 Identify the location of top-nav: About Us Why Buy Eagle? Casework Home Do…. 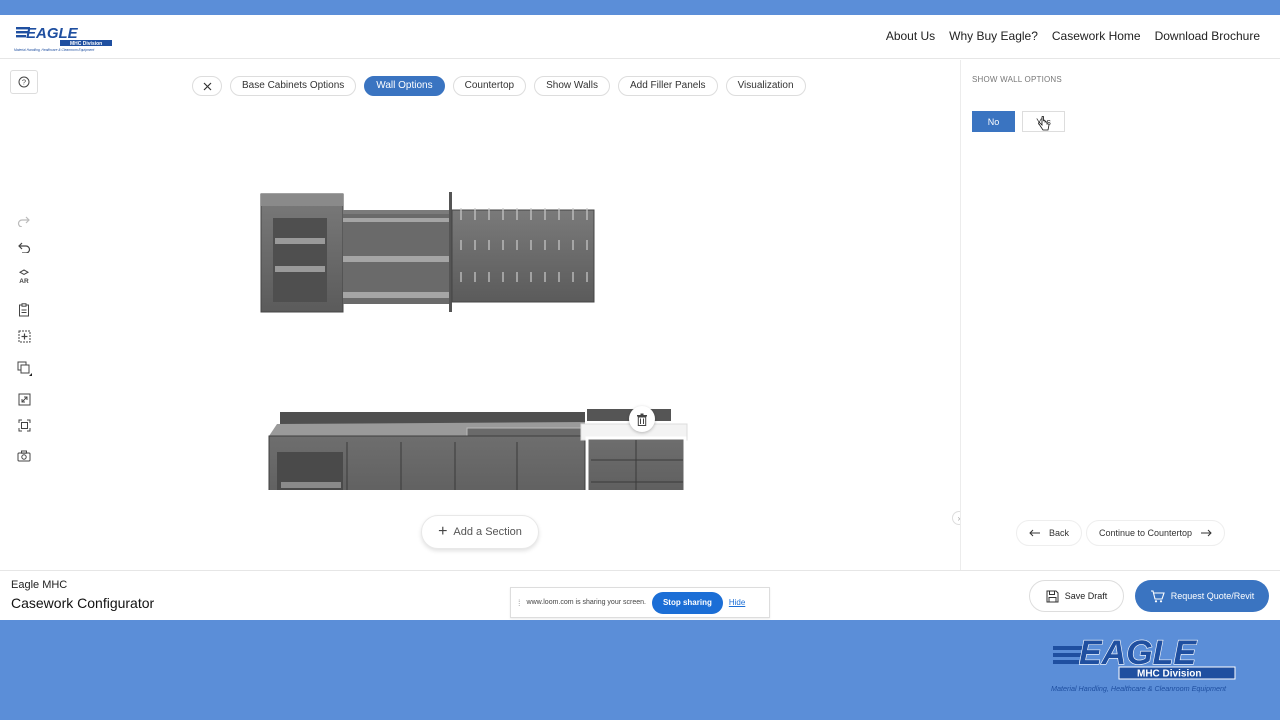
(1073, 36).